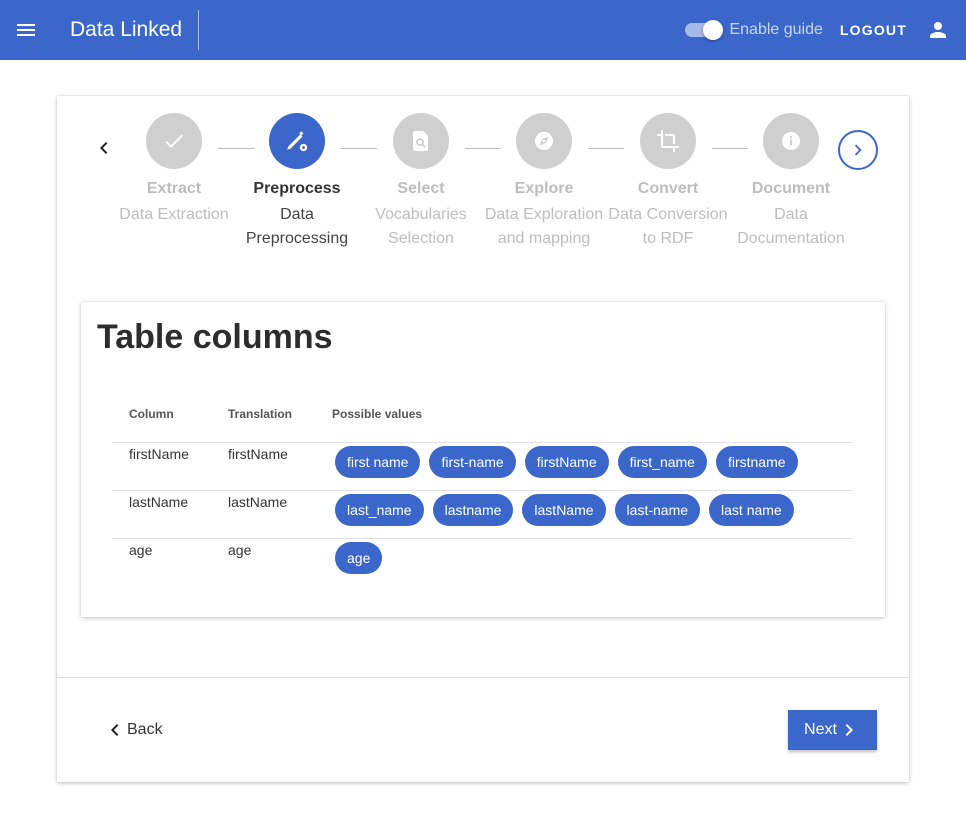 This screenshot has height=819, width=966. I want to click on account-button, so click(938, 30).